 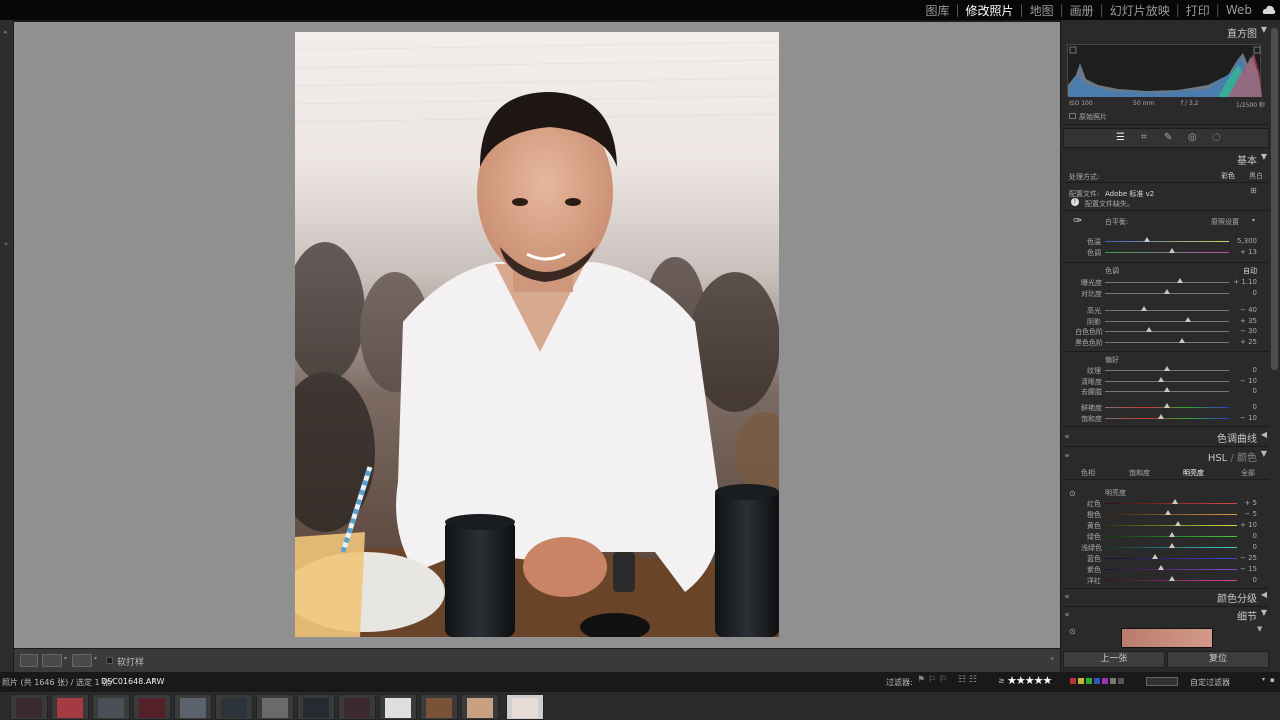 I want to click on module-map: 地图, so click(x=1042, y=10).